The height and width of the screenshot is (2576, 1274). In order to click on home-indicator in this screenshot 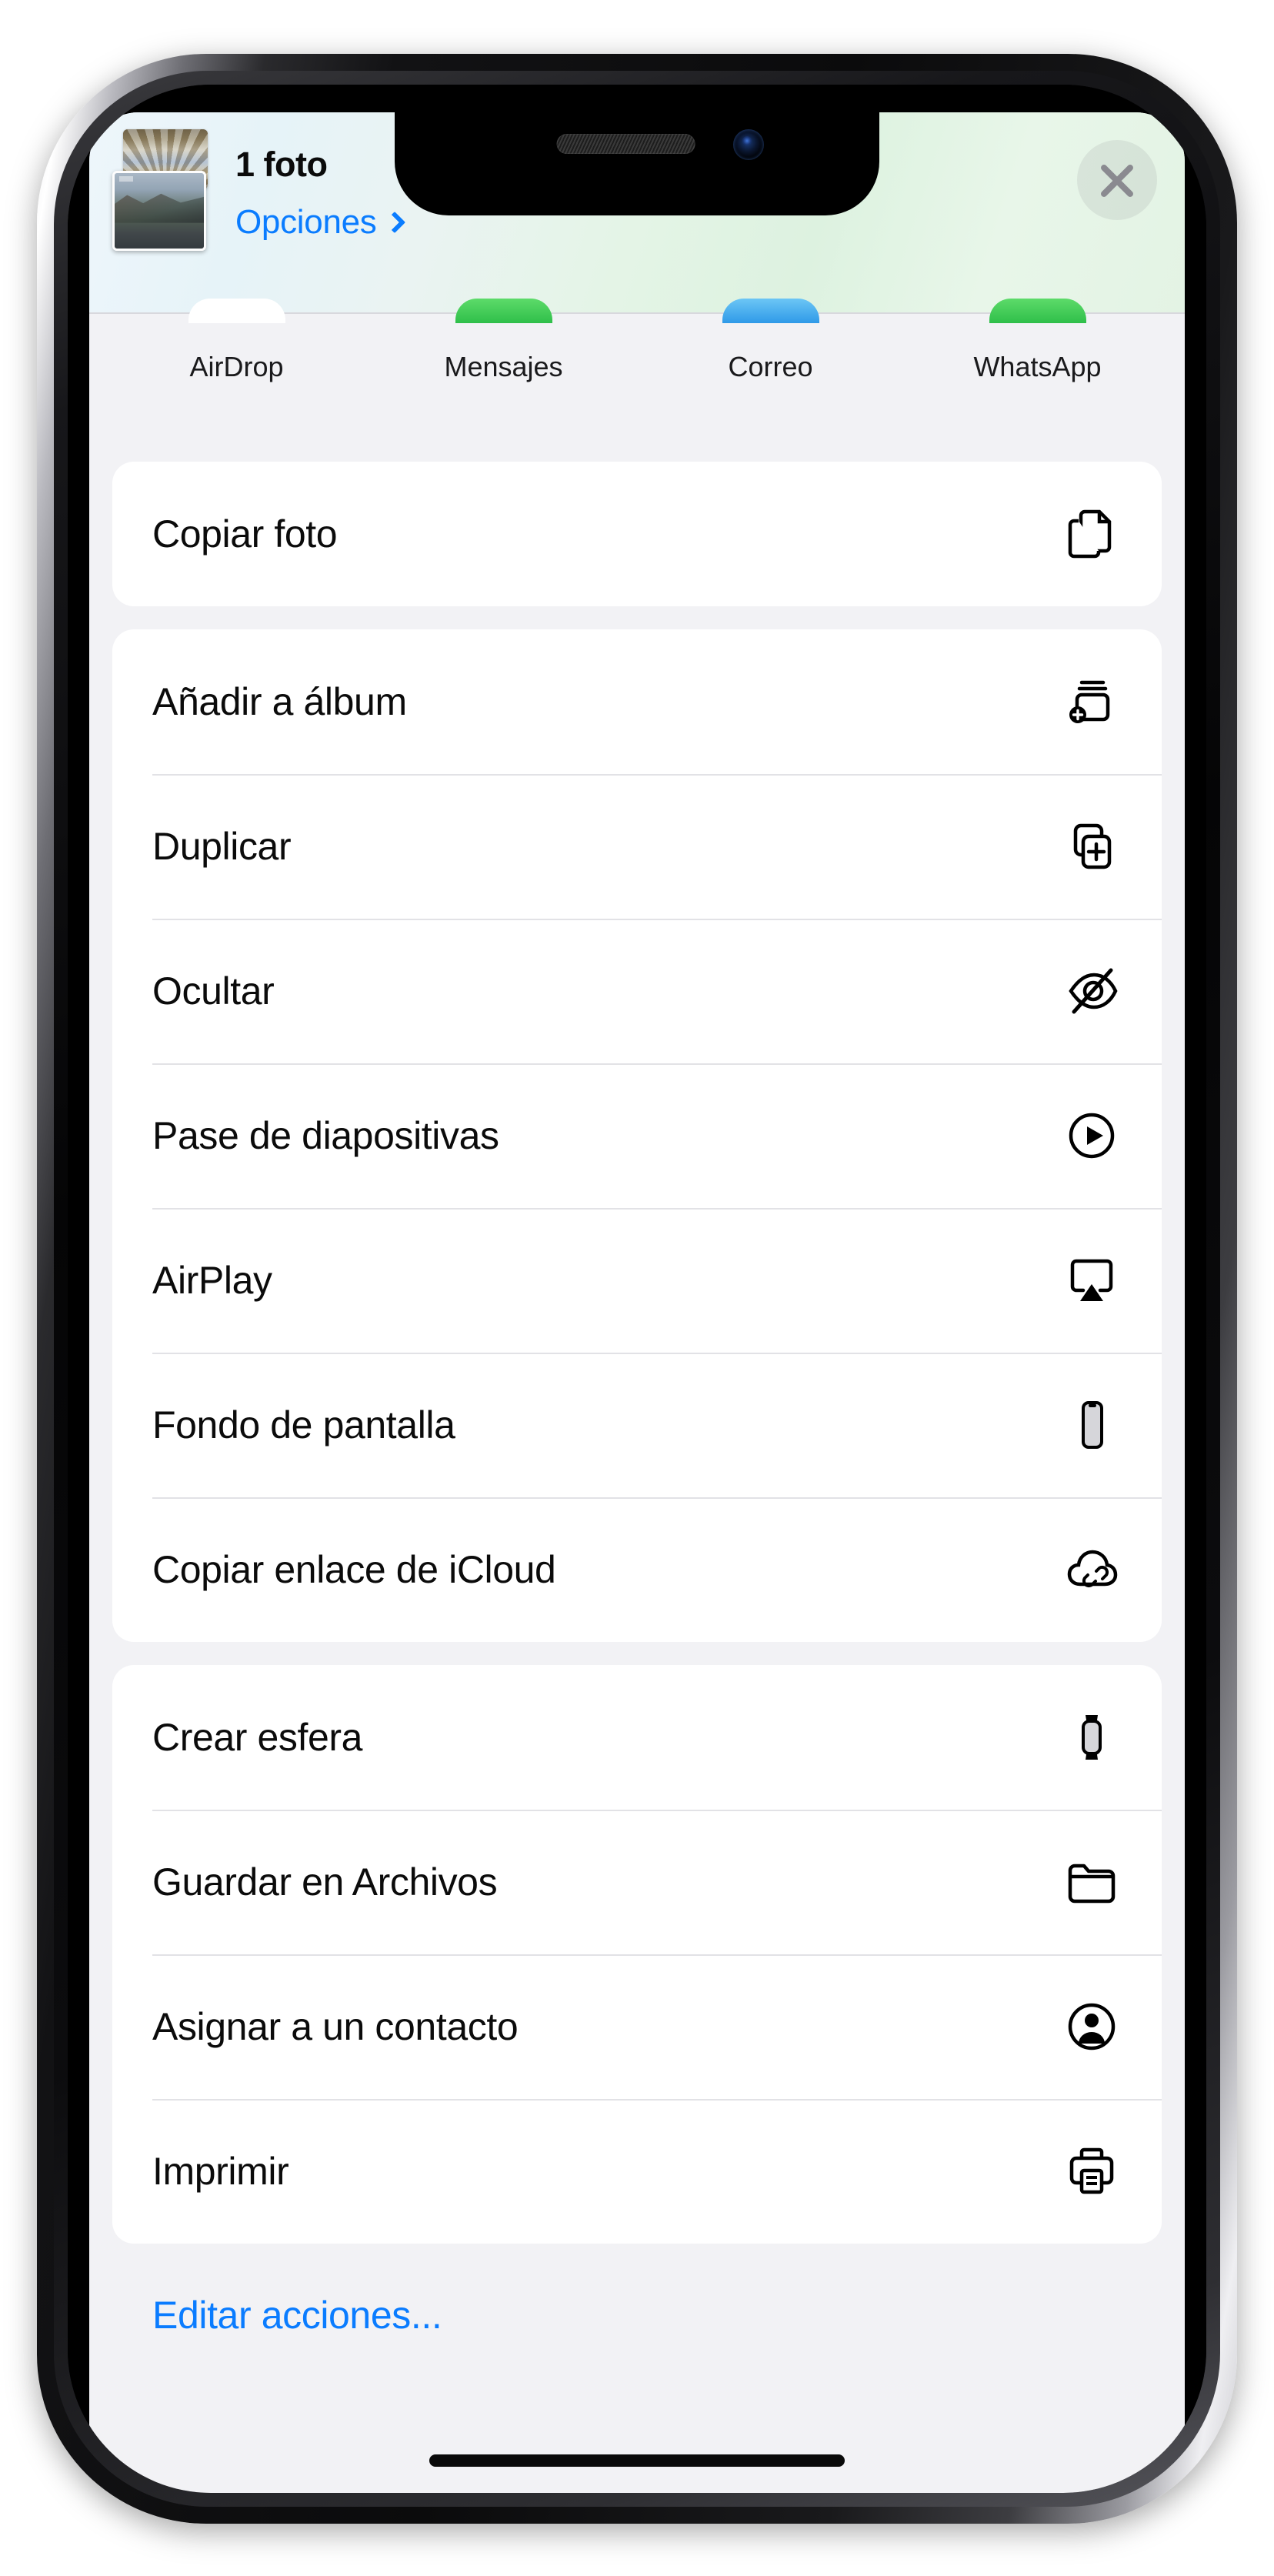, I will do `click(637, 2460)`.